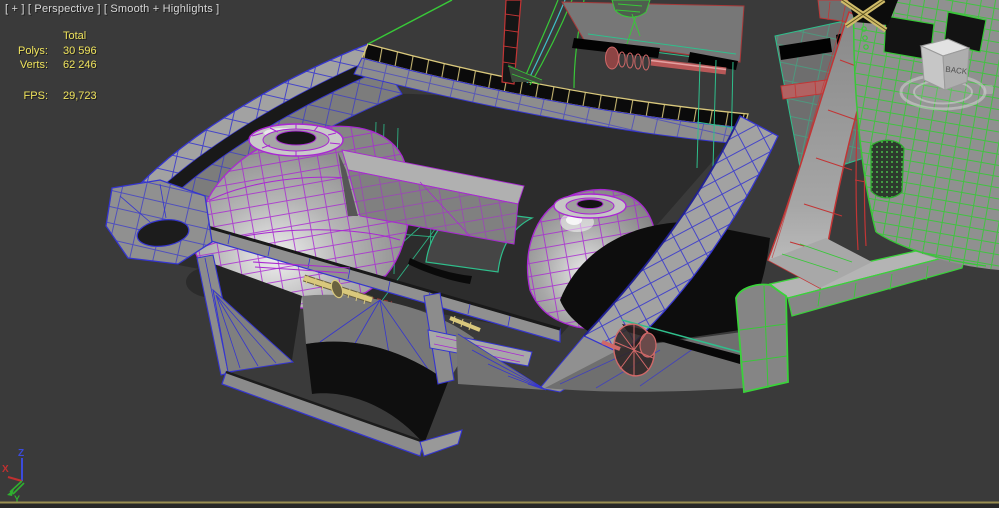  I want to click on stats-fps-label: FPS:, so click(35, 95).